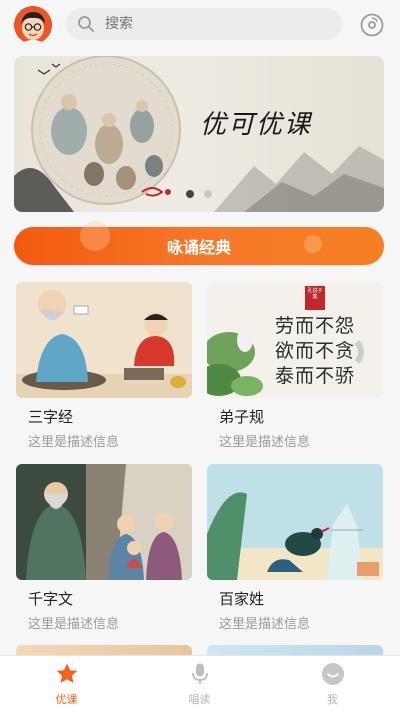  Describe the element at coordinates (315, 376) in the screenshot. I see `calligraphy-line: 泰而不骄` at that location.